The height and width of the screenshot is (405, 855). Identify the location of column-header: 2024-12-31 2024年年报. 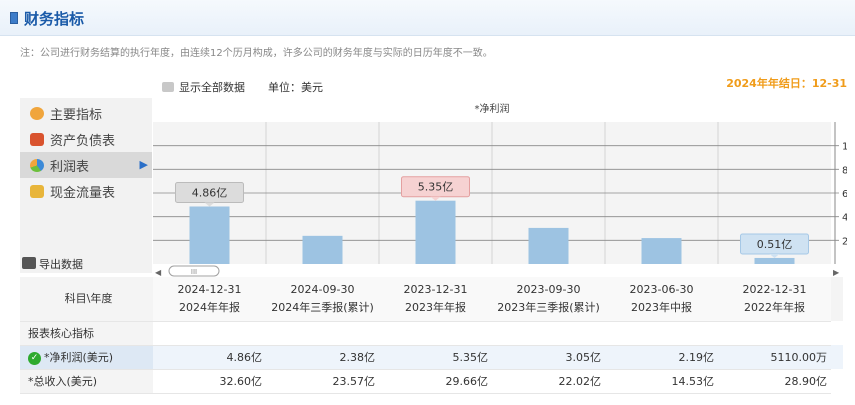
(209, 299).